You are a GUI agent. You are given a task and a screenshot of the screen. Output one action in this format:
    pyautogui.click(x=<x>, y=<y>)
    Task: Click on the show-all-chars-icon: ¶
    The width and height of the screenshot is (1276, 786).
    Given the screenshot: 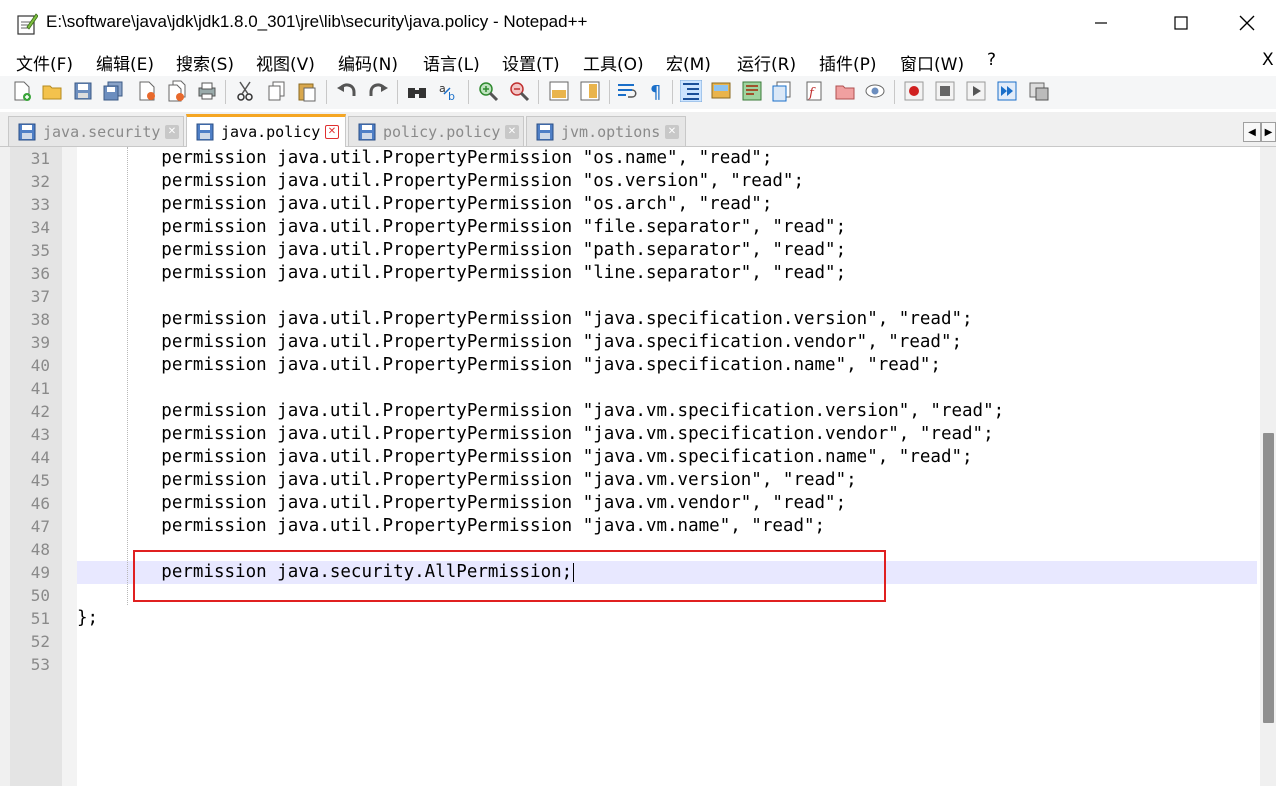 What is the action you would take?
    pyautogui.click(x=657, y=91)
    